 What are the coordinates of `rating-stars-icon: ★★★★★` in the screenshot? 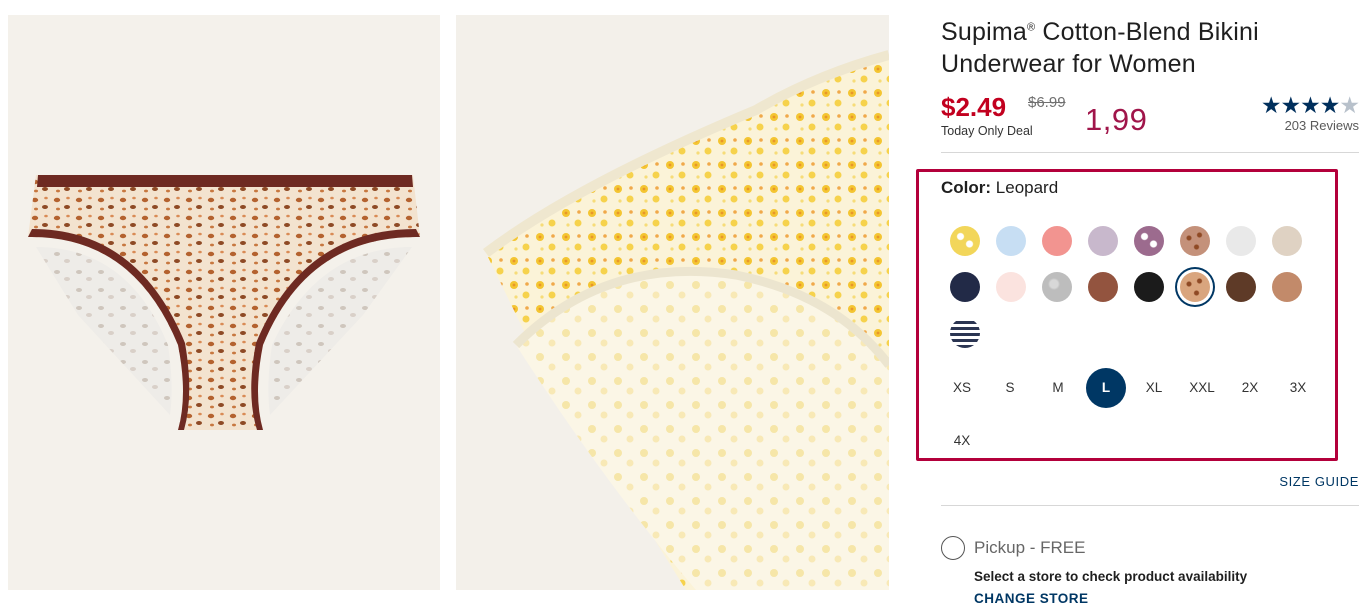 It's located at (1310, 105).